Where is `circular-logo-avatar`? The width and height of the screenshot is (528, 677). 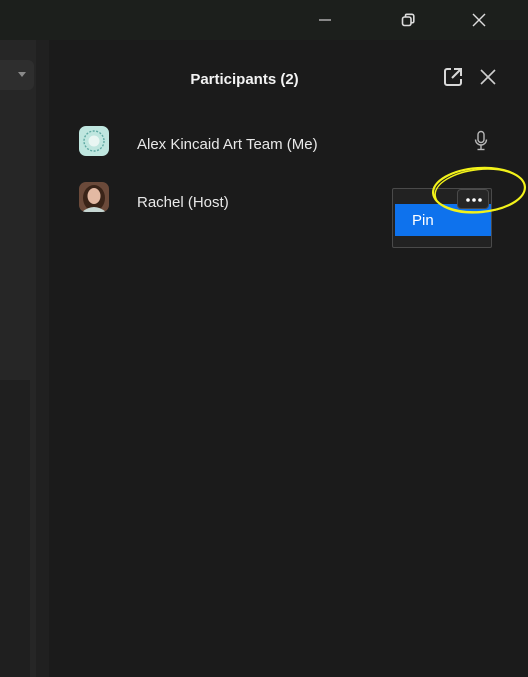 circular-logo-avatar is located at coordinates (94, 141).